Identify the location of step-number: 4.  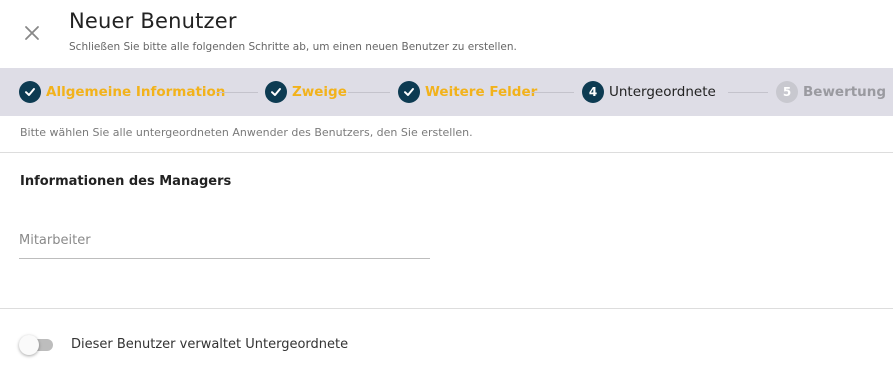
(593, 92).